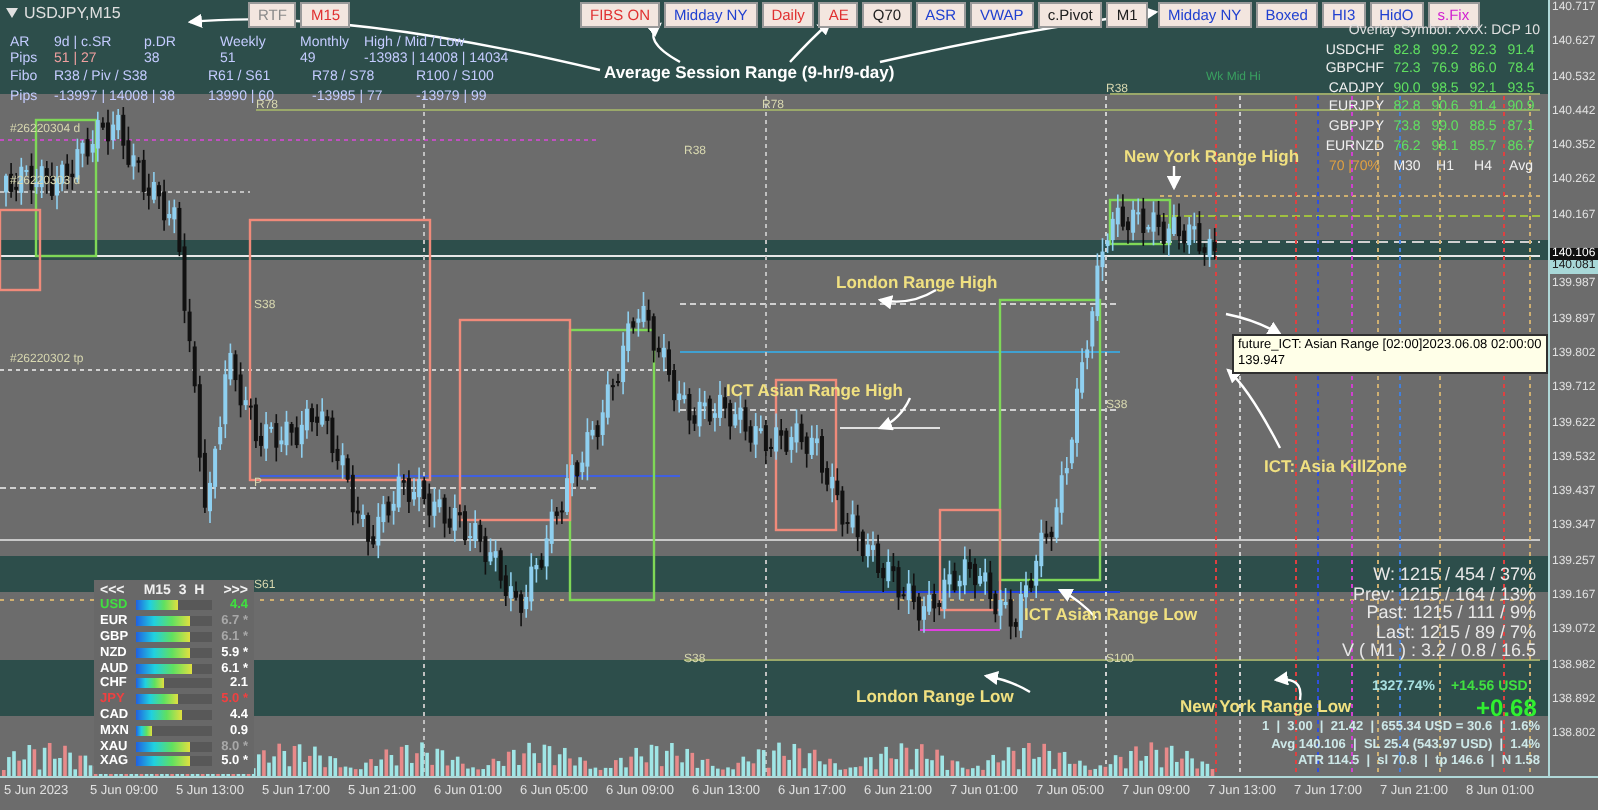  I want to click on stats-line: Last: 1215 / 89 / 7%, so click(1455, 632).